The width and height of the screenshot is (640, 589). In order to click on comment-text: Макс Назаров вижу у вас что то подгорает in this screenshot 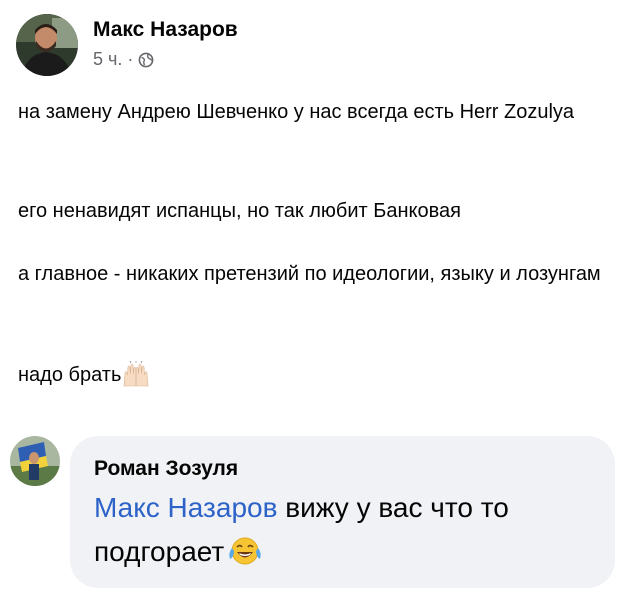, I will do `click(346, 530)`.